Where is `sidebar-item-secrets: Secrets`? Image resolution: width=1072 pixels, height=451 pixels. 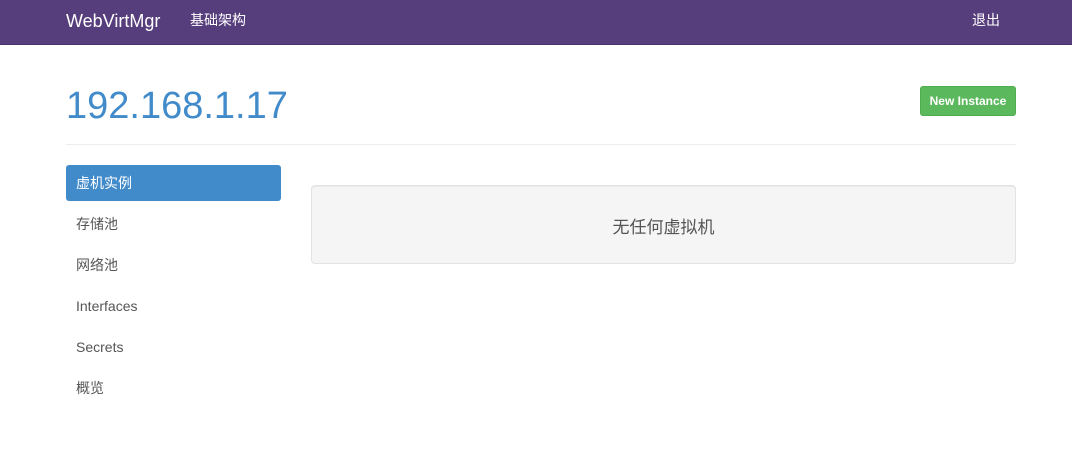 sidebar-item-secrets: Secrets is located at coordinates (173, 347).